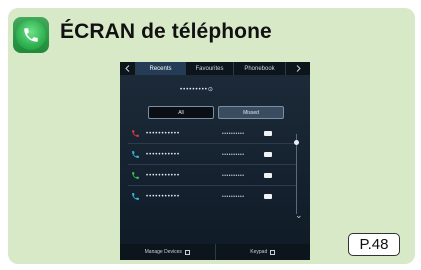 The height and width of the screenshot is (270, 421). Describe the element at coordinates (296, 142) in the screenshot. I see `scrollbar-thumb` at that location.